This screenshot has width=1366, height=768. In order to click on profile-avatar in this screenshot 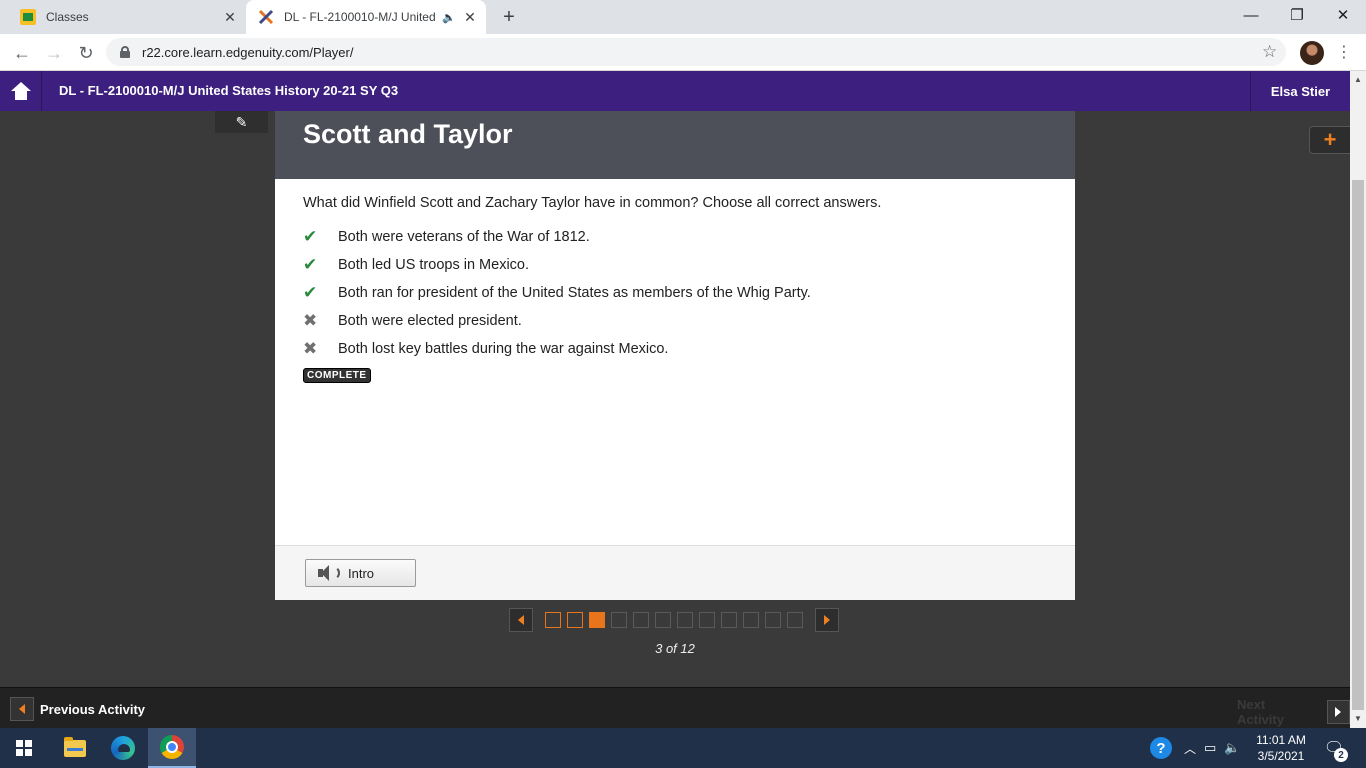, I will do `click(1312, 53)`.